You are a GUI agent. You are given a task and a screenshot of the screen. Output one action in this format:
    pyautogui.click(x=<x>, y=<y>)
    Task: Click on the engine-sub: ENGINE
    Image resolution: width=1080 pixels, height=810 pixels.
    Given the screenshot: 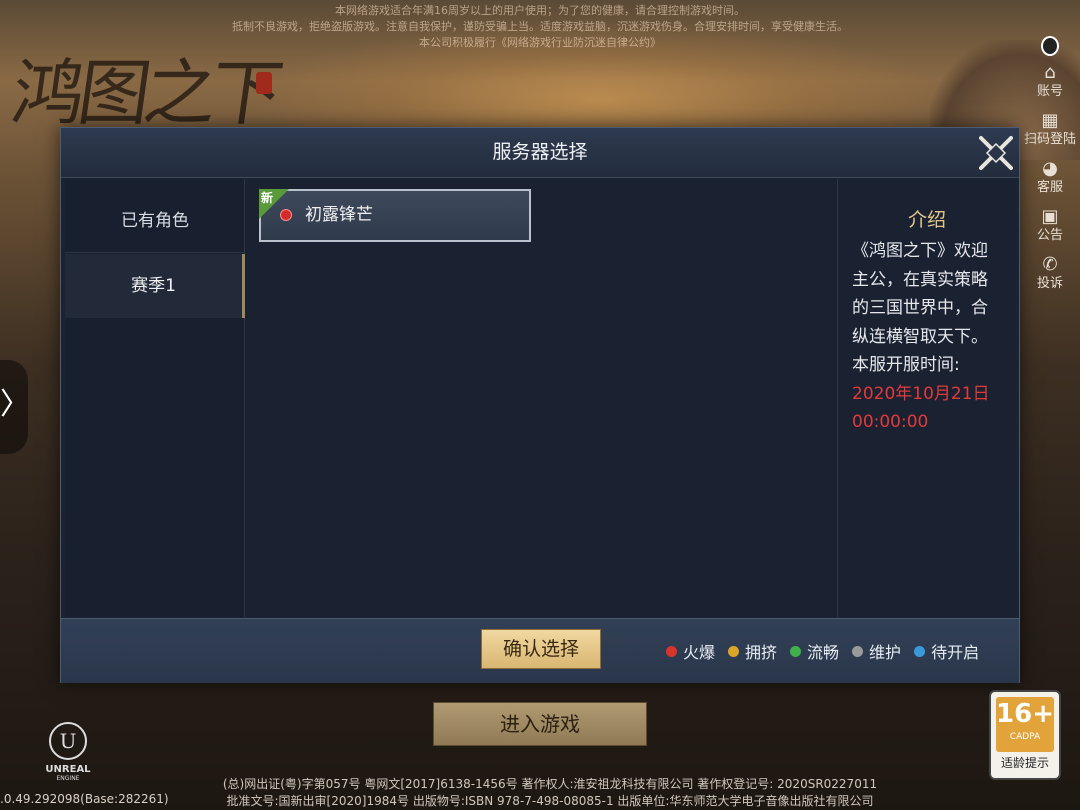 What is the action you would take?
    pyautogui.click(x=68, y=778)
    